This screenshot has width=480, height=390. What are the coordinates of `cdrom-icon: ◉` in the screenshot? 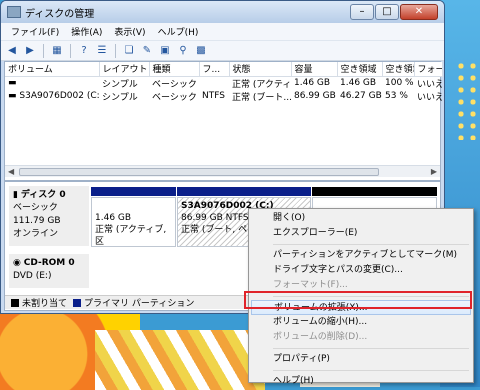 It's located at (18, 263).